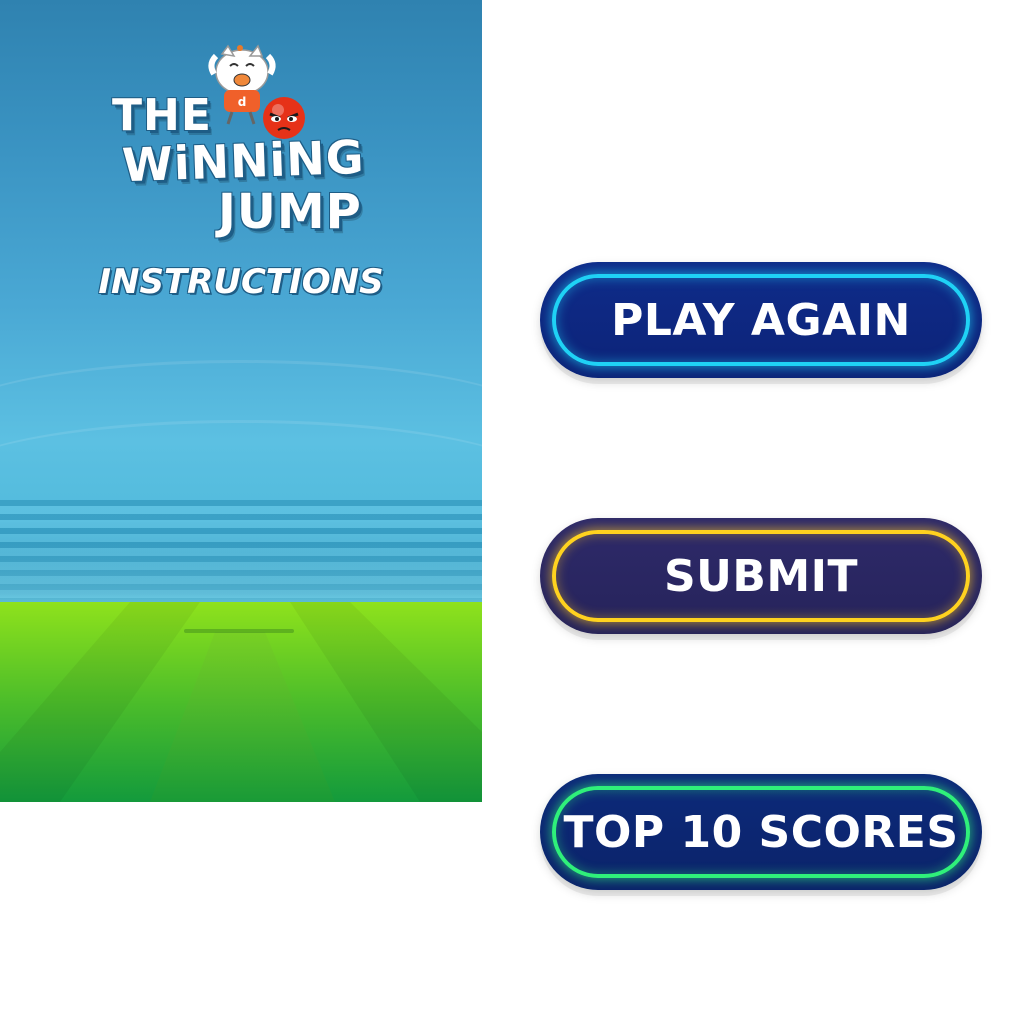 This screenshot has width=1024, height=1024. What do you see at coordinates (162, 115) in the screenshot?
I see `logo-word-the: THE` at bounding box center [162, 115].